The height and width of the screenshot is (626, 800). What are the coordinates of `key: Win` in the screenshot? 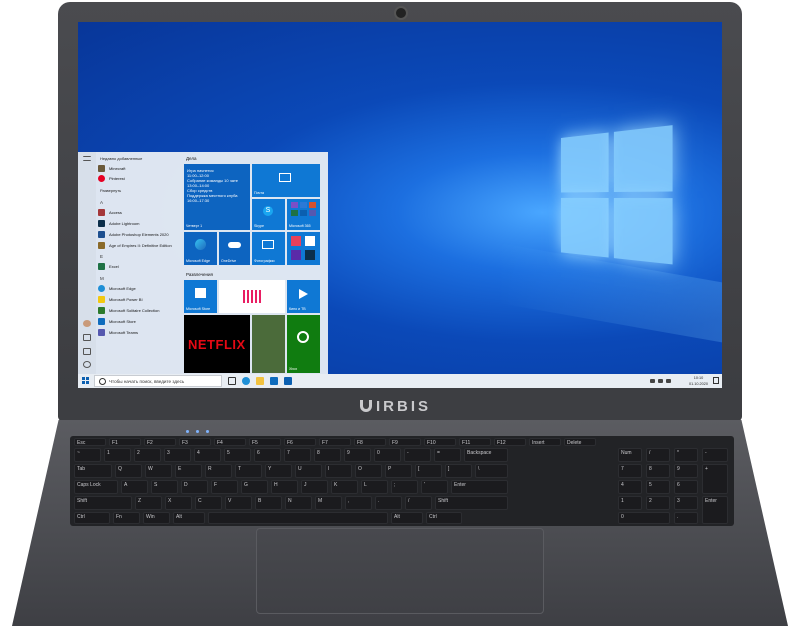 It's located at (156, 518).